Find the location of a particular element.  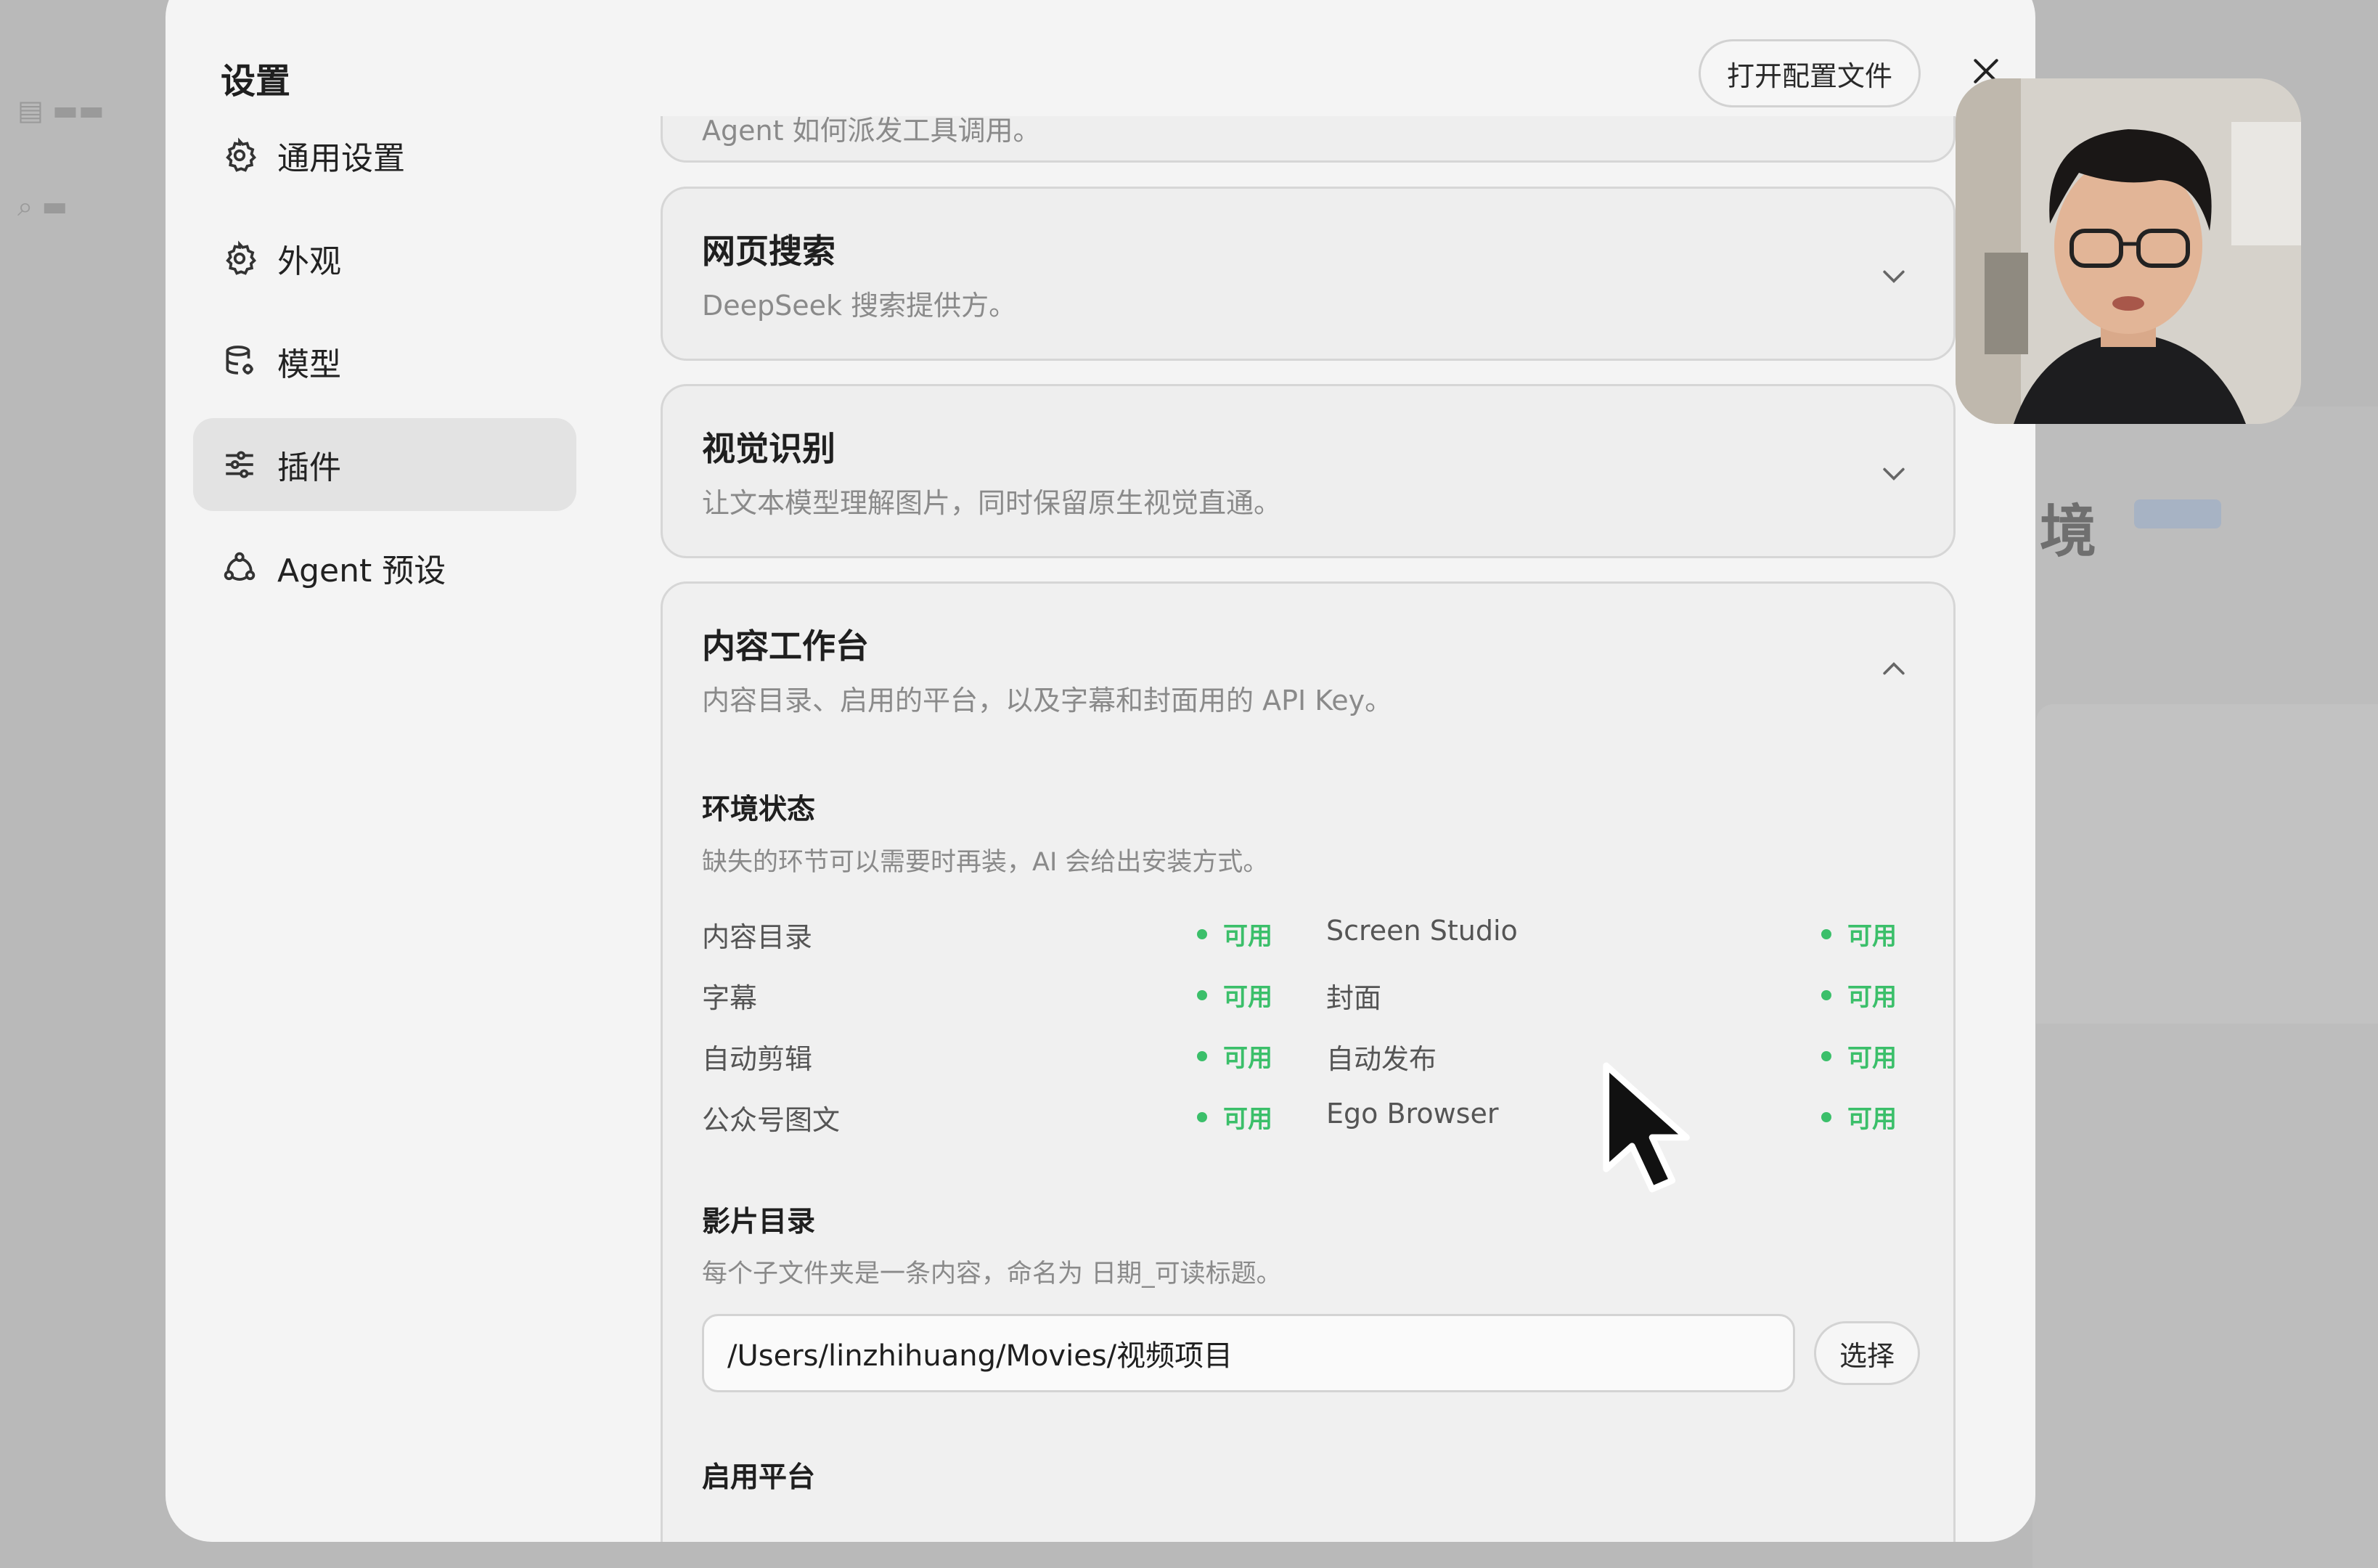

background-sidebar-item: ▤ ▬▬ is located at coordinates (61, 110).